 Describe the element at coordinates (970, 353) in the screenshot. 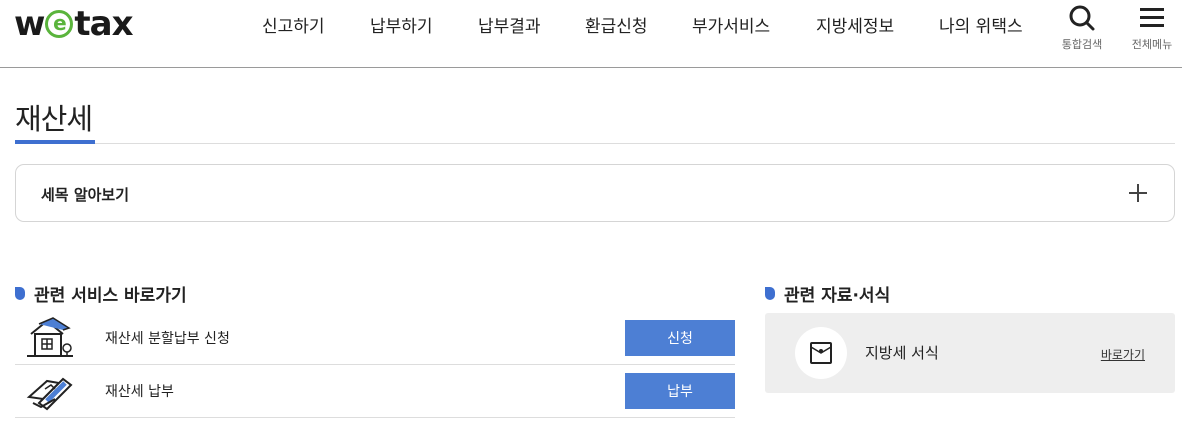

I see `document-item: 지방세 서식 바로가기` at that location.